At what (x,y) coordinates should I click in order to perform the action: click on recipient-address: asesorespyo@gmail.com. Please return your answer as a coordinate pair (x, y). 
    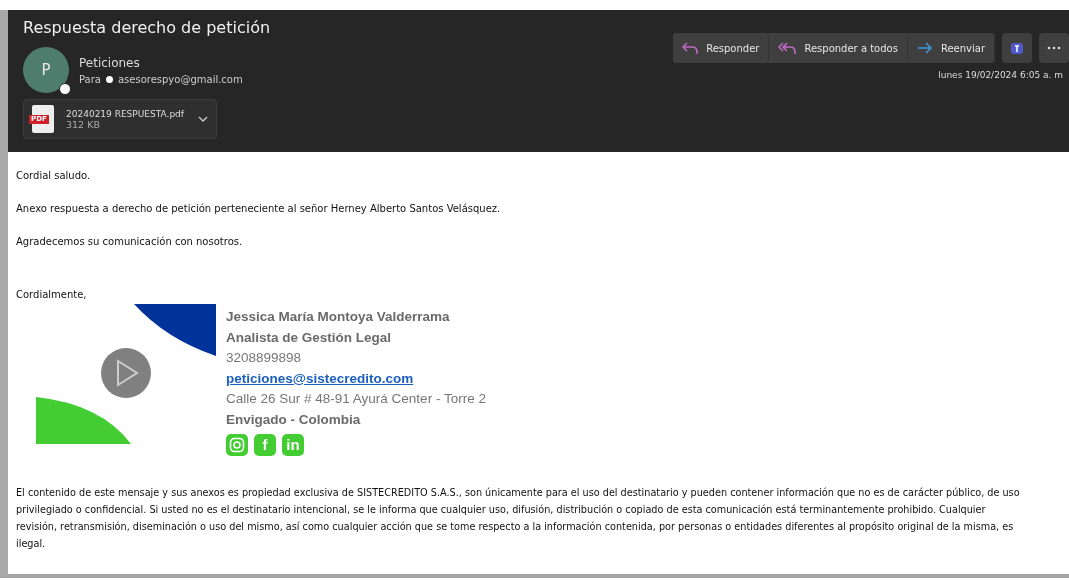
    Looking at the image, I should click on (180, 79).